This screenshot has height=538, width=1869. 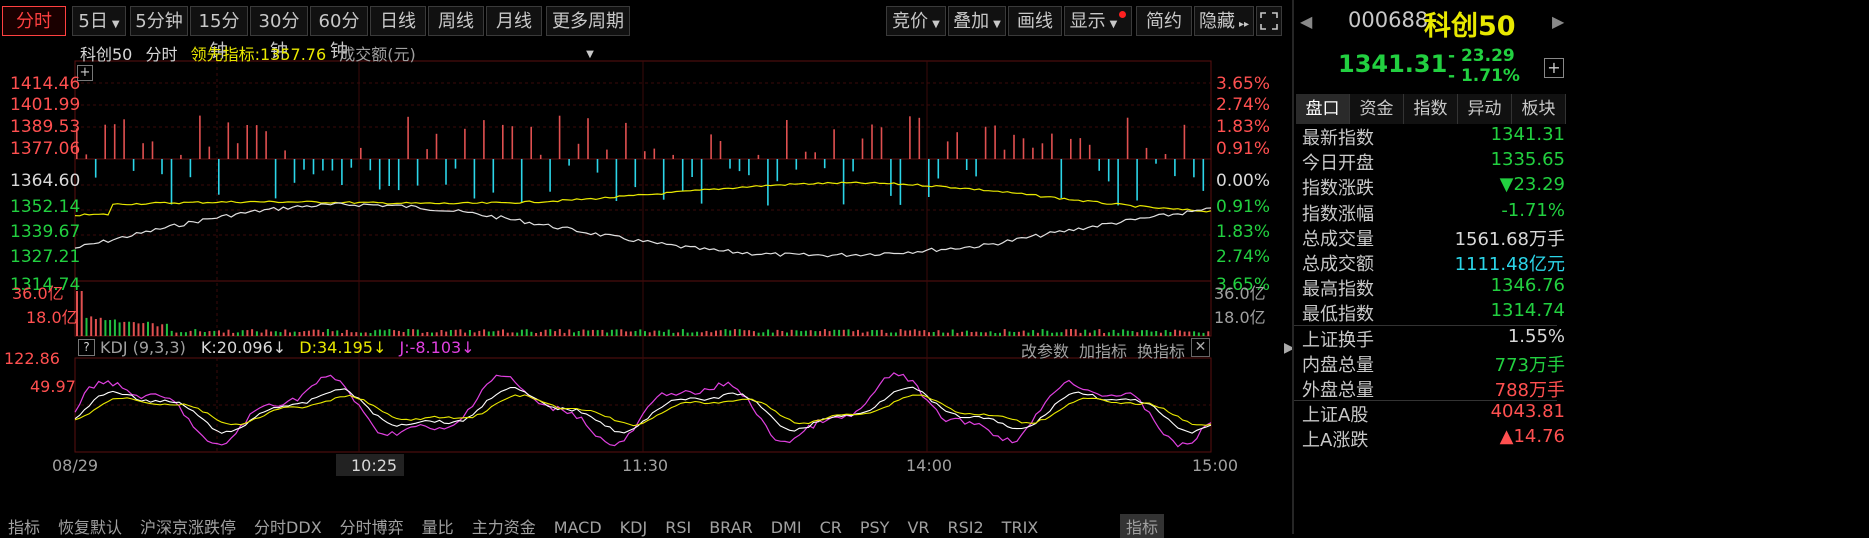 What do you see at coordinates (831, 527) in the screenshot?
I see `indicator-tab: CR` at bounding box center [831, 527].